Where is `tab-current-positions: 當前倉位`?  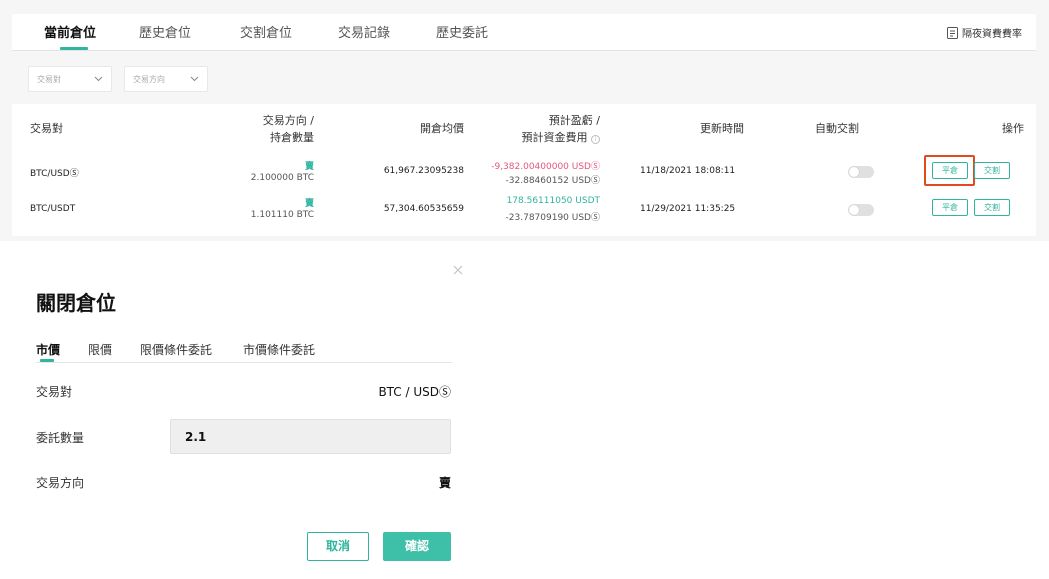 tab-current-positions: 當前倉位 is located at coordinates (70, 31).